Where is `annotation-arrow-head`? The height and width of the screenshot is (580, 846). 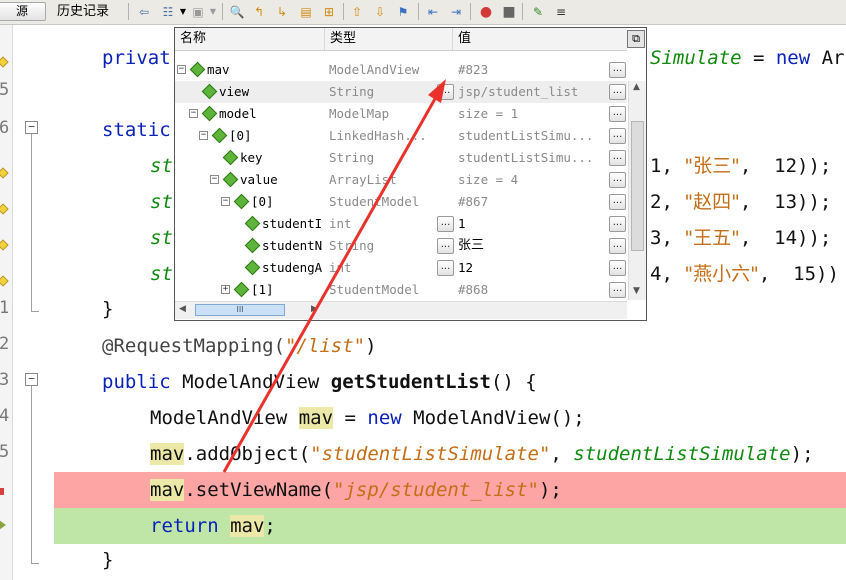
annotation-arrow-head is located at coordinates (437, 91).